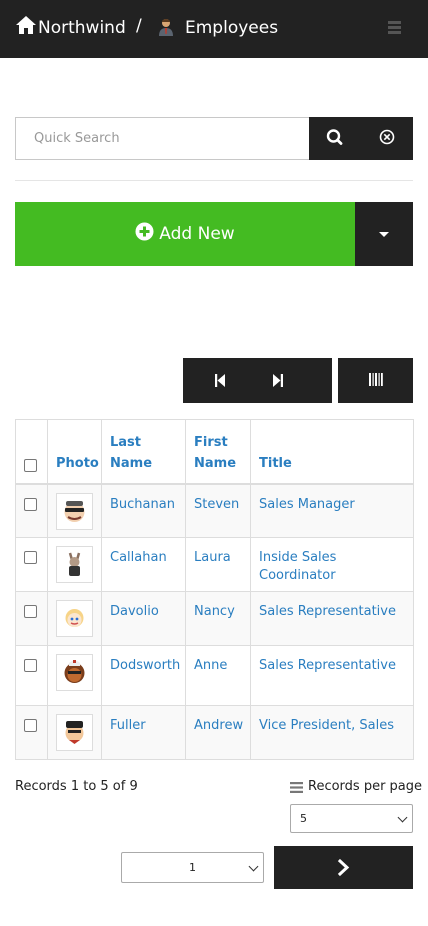  I want to click on table-row: Callahan Laura Inside Sales Coordinator, so click(214, 564).